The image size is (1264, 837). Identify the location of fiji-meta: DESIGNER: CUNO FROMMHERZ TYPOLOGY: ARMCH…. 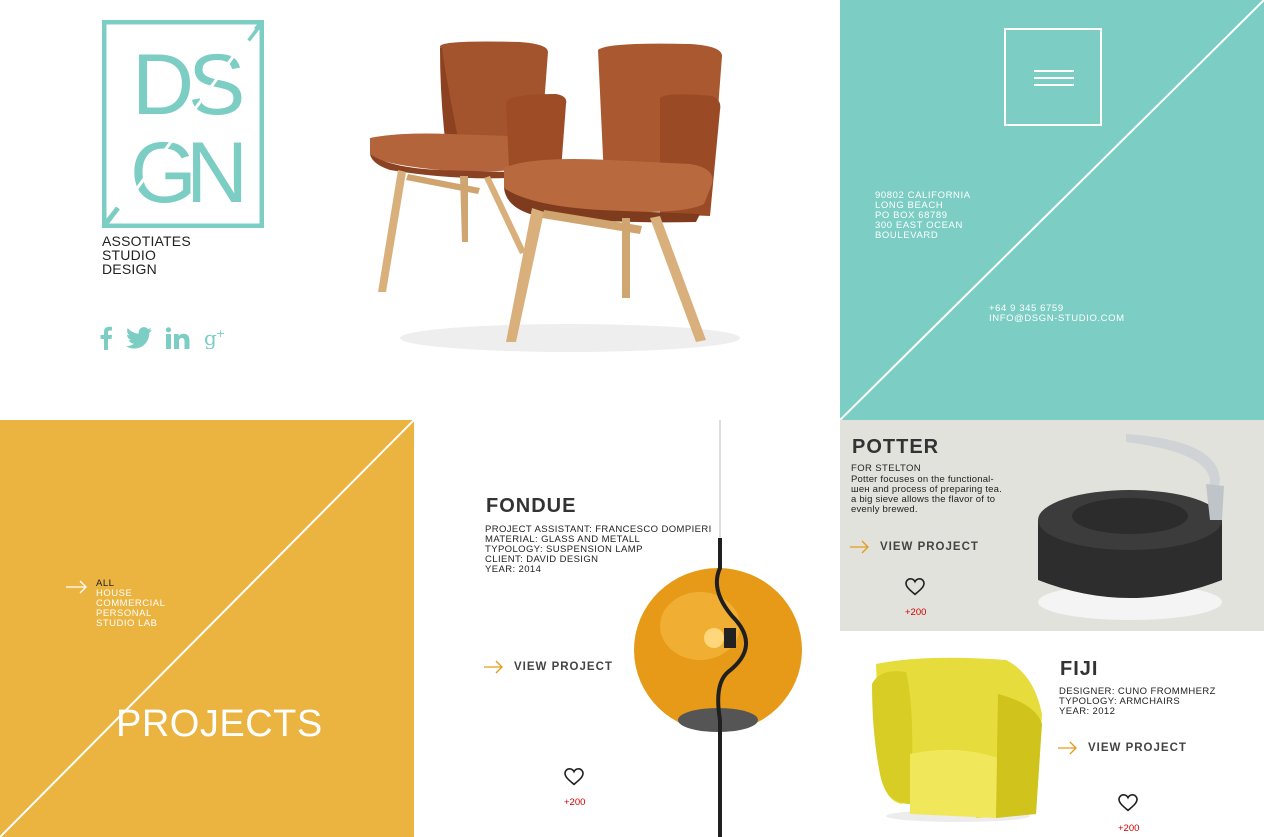
(1137, 702).